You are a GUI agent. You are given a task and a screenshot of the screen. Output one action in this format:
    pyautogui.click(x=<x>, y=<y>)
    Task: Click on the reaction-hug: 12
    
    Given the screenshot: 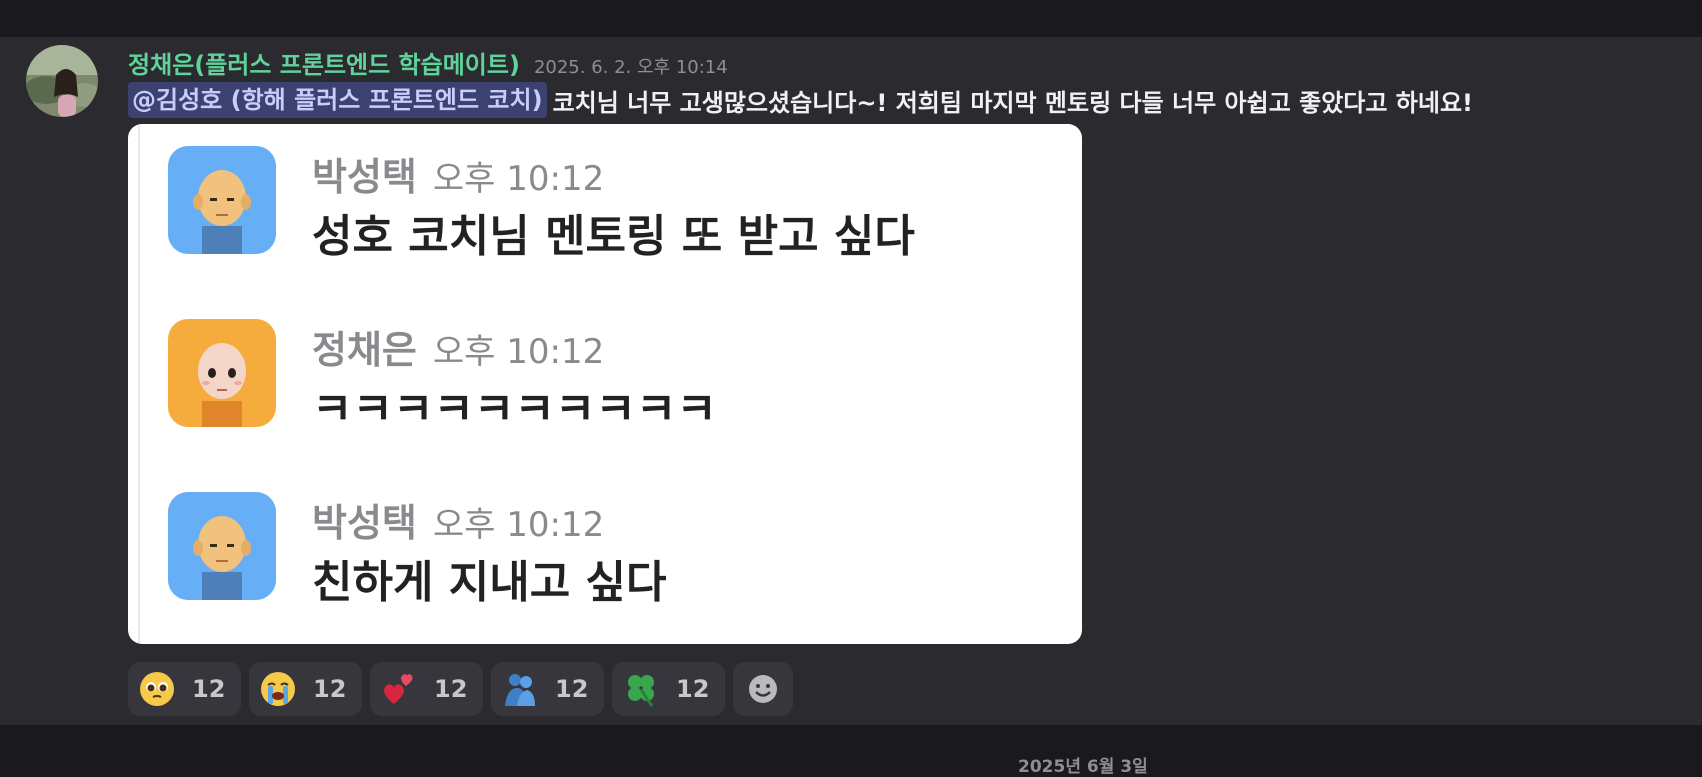 What is the action you would take?
    pyautogui.click(x=547, y=689)
    